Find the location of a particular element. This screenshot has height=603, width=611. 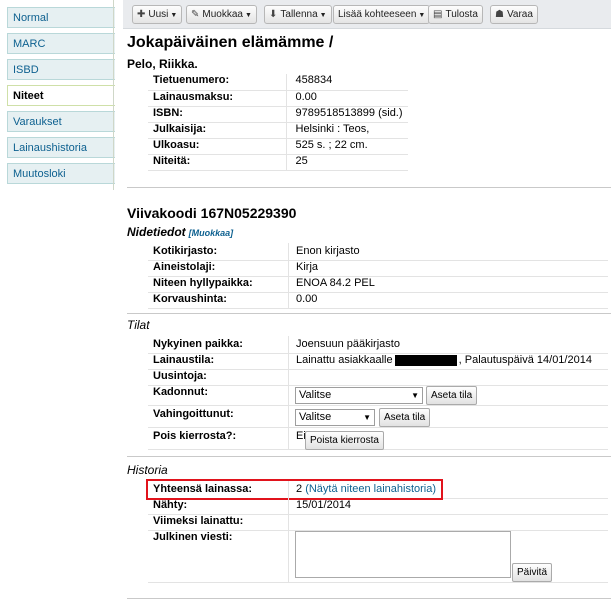

hold-icon: ☗ is located at coordinates (499, 14).